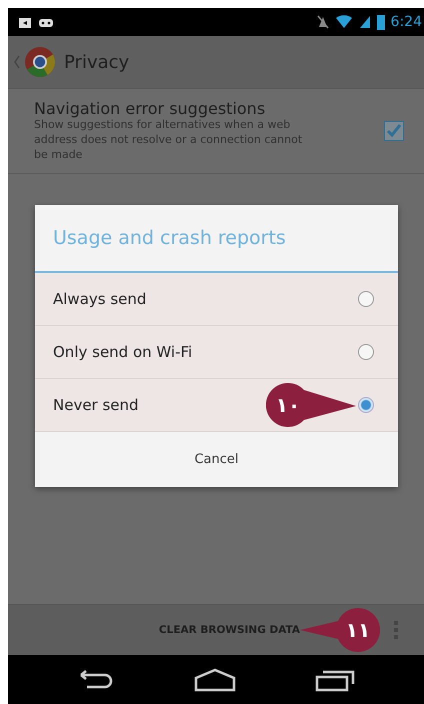  Describe the element at coordinates (312, 405) in the screenshot. I see `callout-marker: ١٠` at that location.